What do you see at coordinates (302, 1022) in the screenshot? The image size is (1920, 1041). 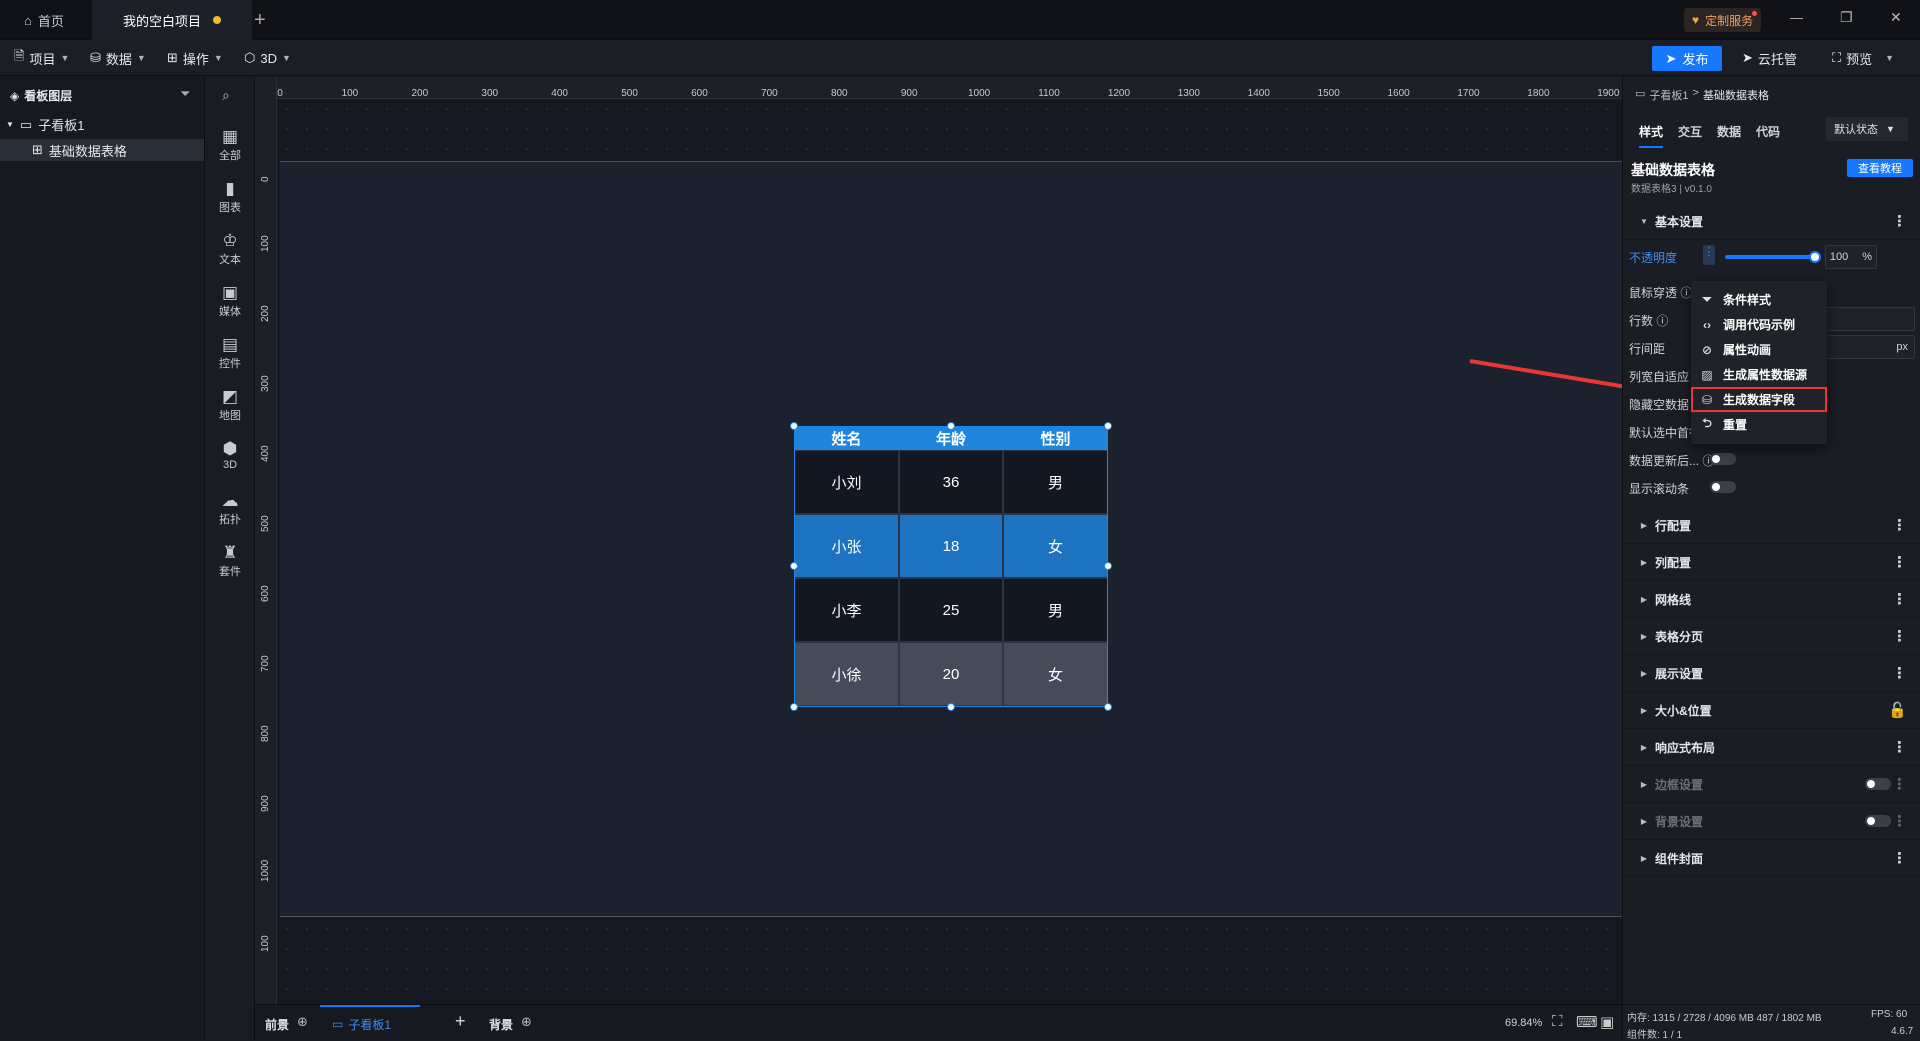 I see `add-foreground-icon: ⊕` at bounding box center [302, 1022].